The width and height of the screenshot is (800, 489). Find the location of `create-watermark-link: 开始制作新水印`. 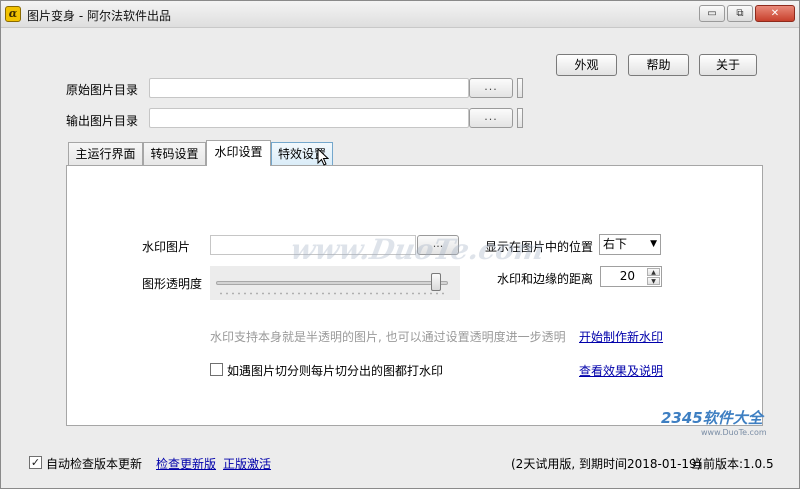

create-watermark-link: 开始制作新水印 is located at coordinates (621, 336).